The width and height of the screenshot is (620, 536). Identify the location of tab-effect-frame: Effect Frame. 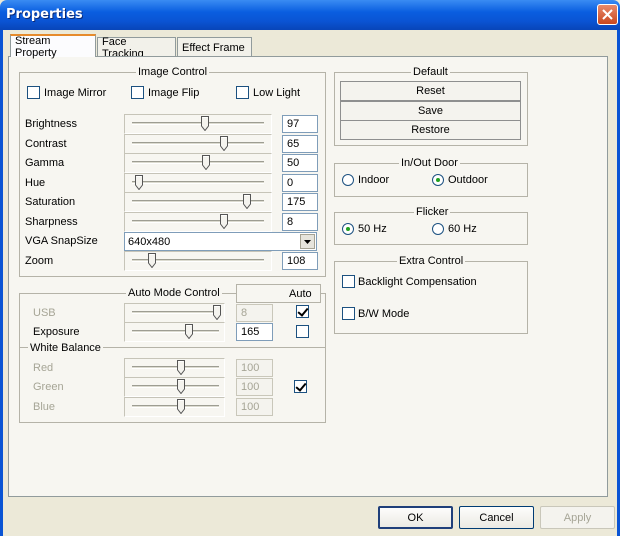
(214, 47).